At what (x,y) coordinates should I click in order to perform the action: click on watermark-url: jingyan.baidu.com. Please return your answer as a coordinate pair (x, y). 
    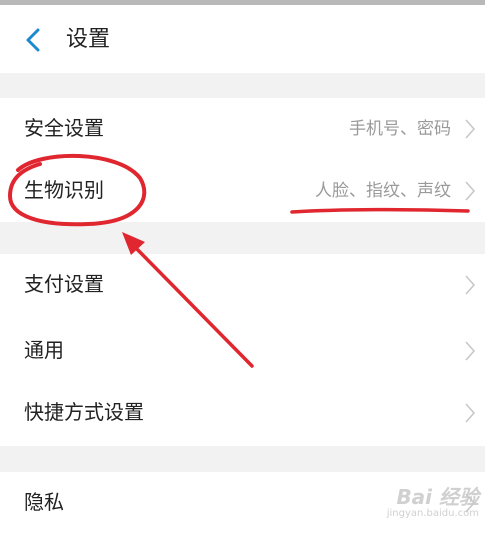
    Looking at the image, I should click on (432, 513).